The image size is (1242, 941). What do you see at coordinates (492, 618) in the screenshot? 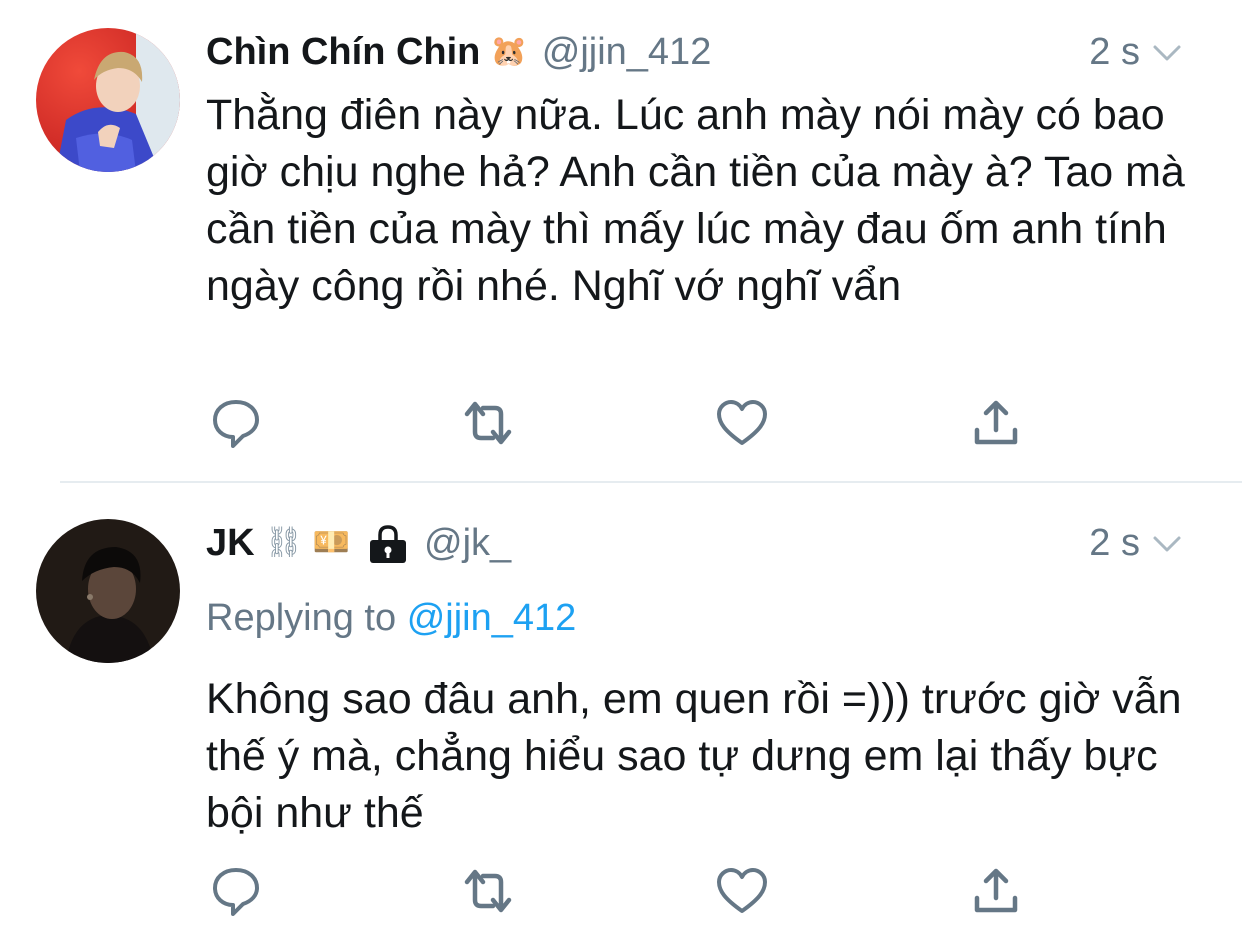
I see `replying-mention-link: @jjin_412` at bounding box center [492, 618].